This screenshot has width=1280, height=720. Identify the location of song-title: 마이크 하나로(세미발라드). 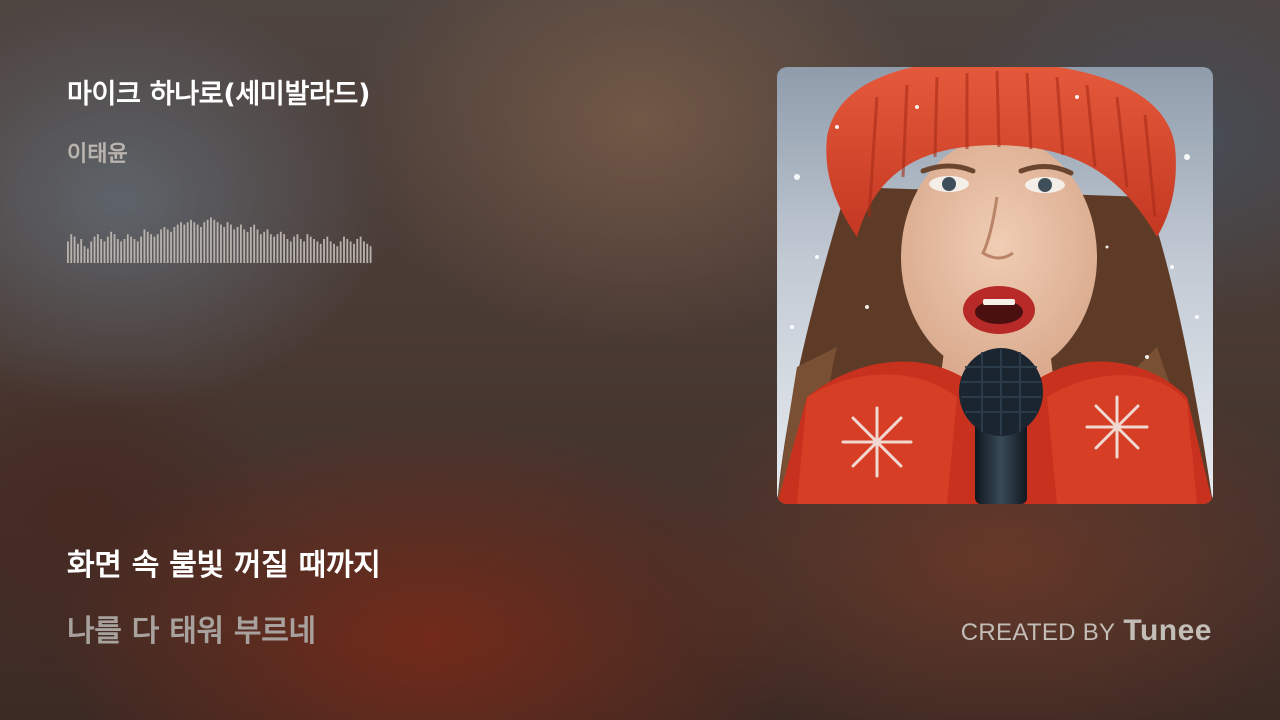
(219, 94).